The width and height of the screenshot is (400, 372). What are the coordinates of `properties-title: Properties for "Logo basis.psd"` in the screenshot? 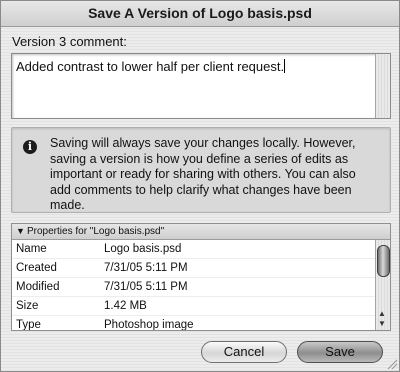 It's located at (96, 231).